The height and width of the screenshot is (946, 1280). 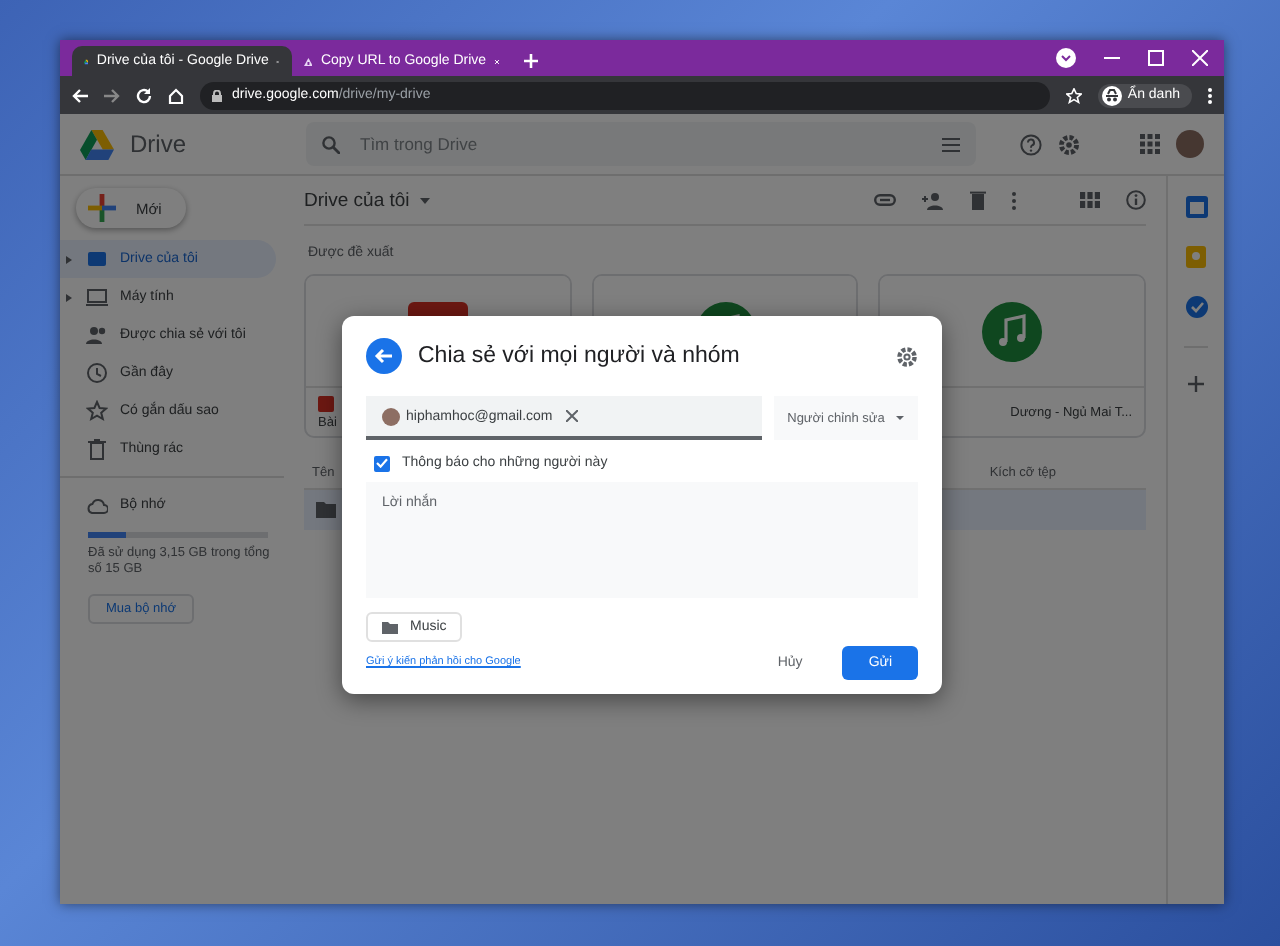 I want to click on minimize-icon, so click(x=1112, y=58).